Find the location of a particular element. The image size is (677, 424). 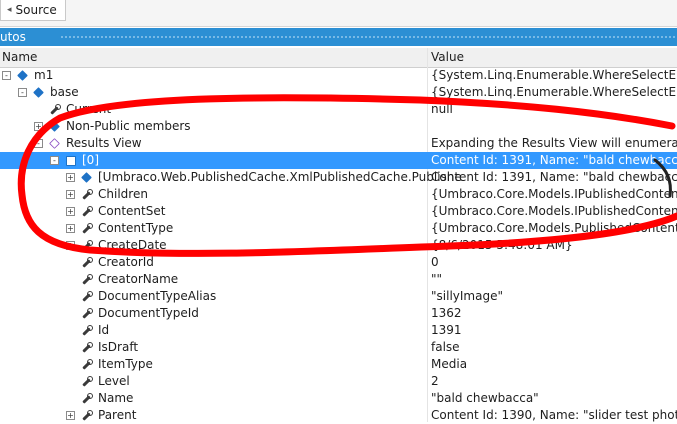

source-tab: ◂ Source is located at coordinates (33, 10).